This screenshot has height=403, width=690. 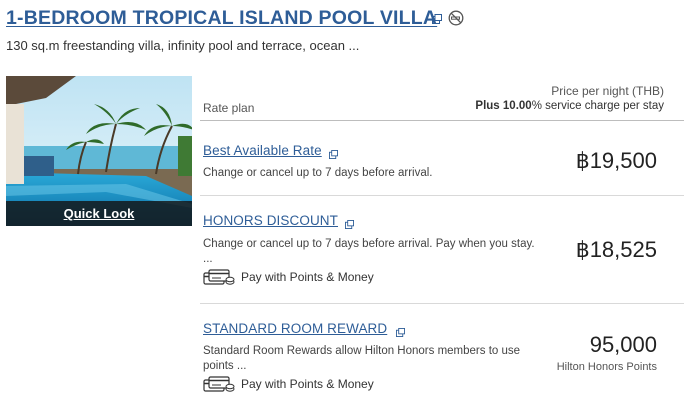 What do you see at coordinates (597, 106) in the screenshot?
I see `service-charge-suffix: % service charge per stay` at bounding box center [597, 106].